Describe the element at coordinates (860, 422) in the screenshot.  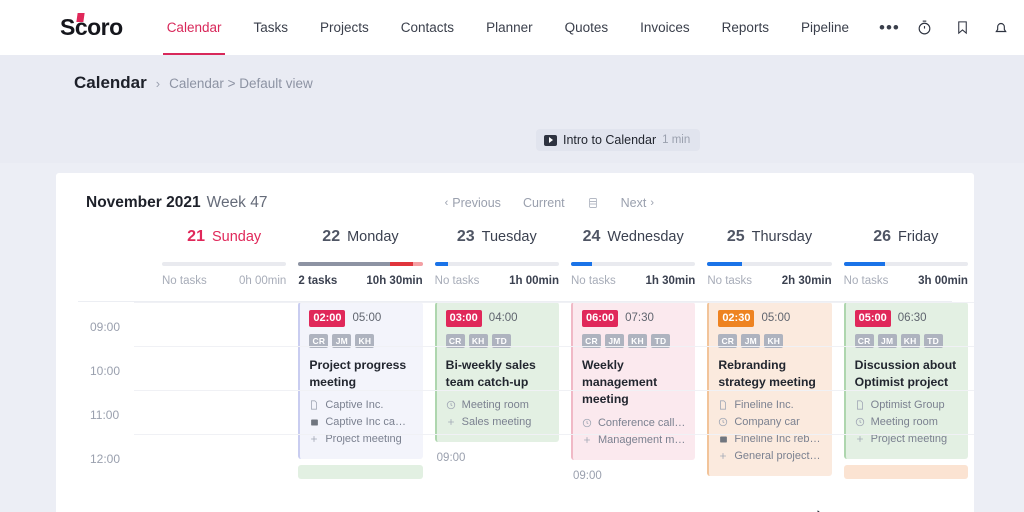
I see `clock-icon` at that location.